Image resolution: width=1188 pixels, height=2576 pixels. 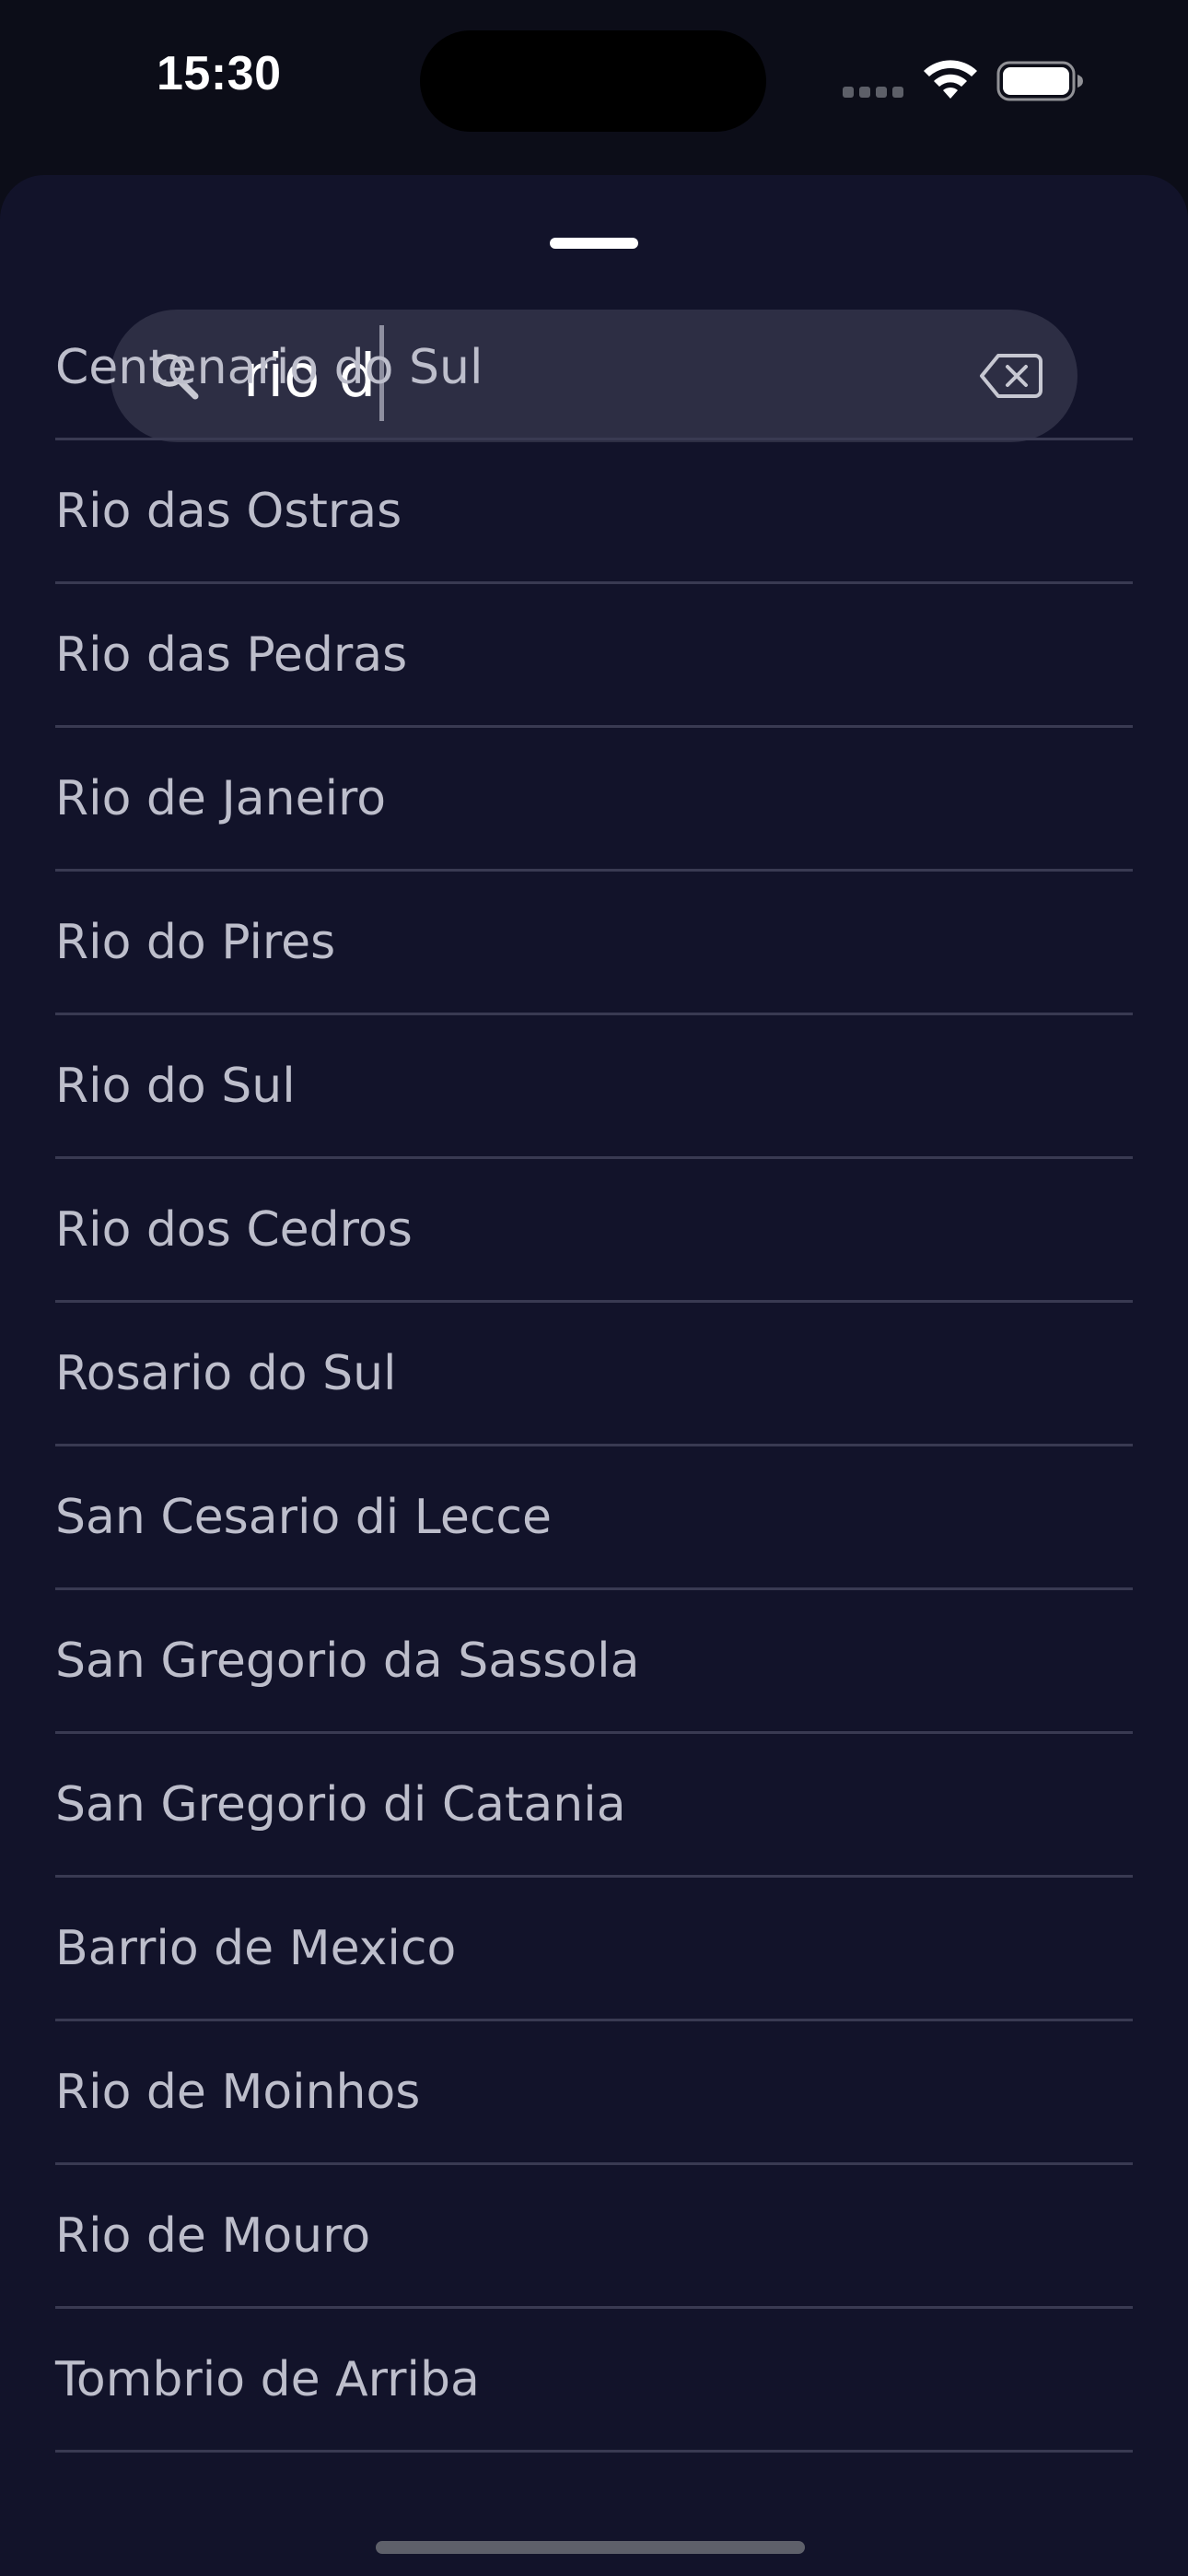 What do you see at coordinates (340, 1804) in the screenshot?
I see `result-label: San Gregorio di Catania` at bounding box center [340, 1804].